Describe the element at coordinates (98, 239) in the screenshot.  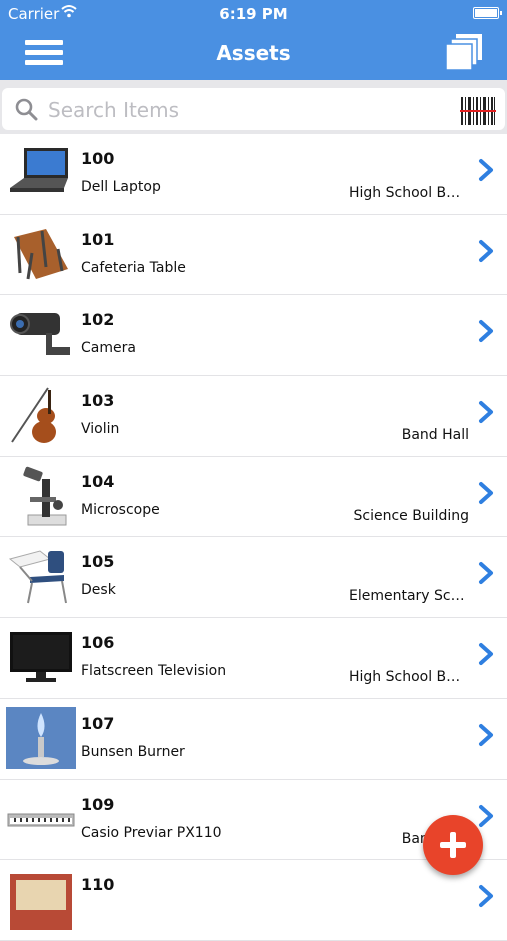
I see `item-number: 101` at that location.